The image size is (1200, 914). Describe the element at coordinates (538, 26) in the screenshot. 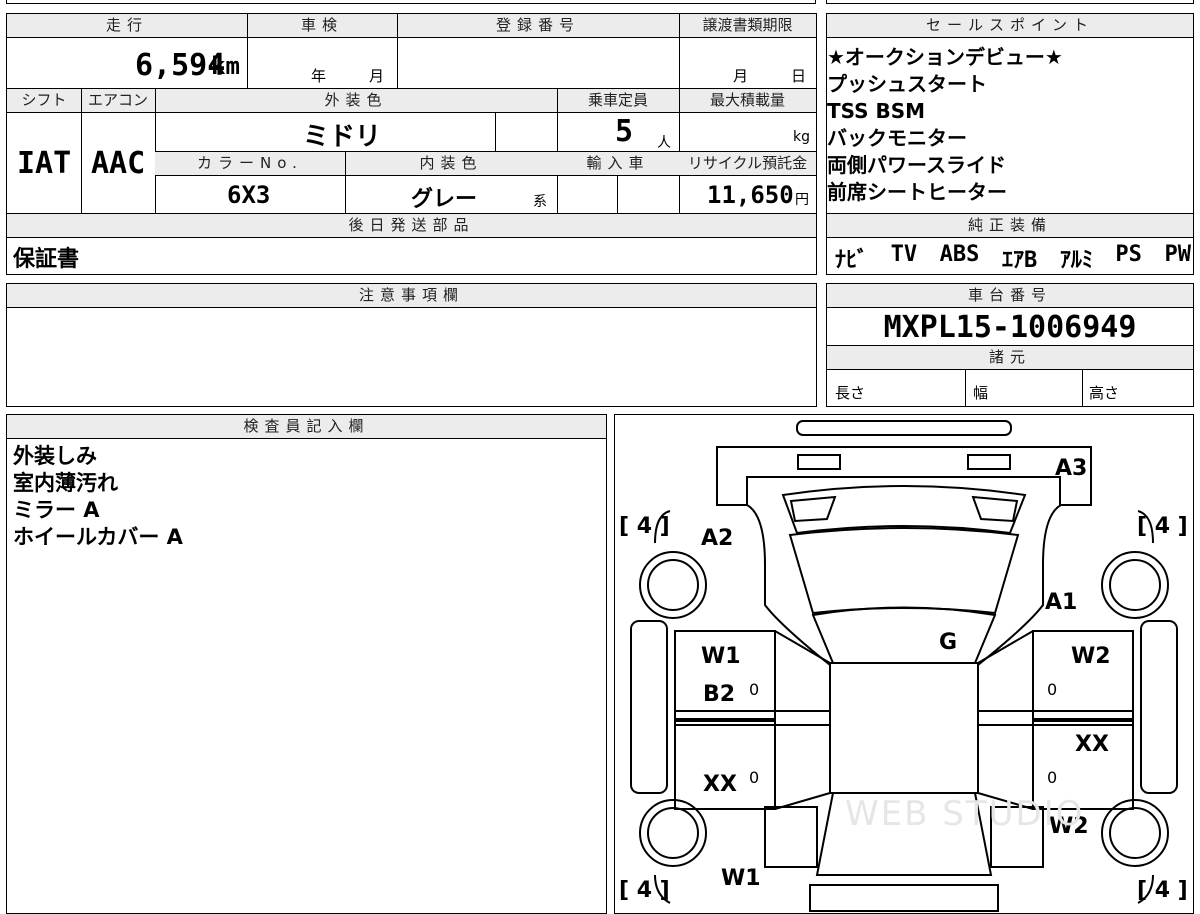

I see `registration-header: 登録番号` at that location.